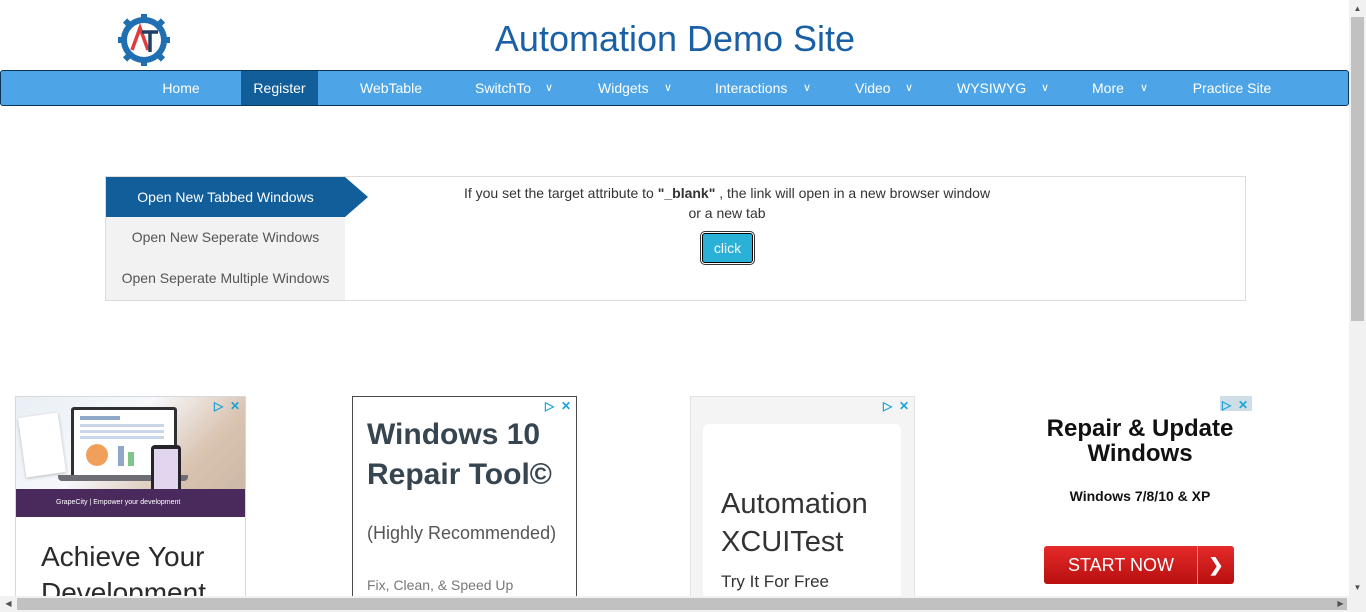  I want to click on phone-icon, so click(166, 470).